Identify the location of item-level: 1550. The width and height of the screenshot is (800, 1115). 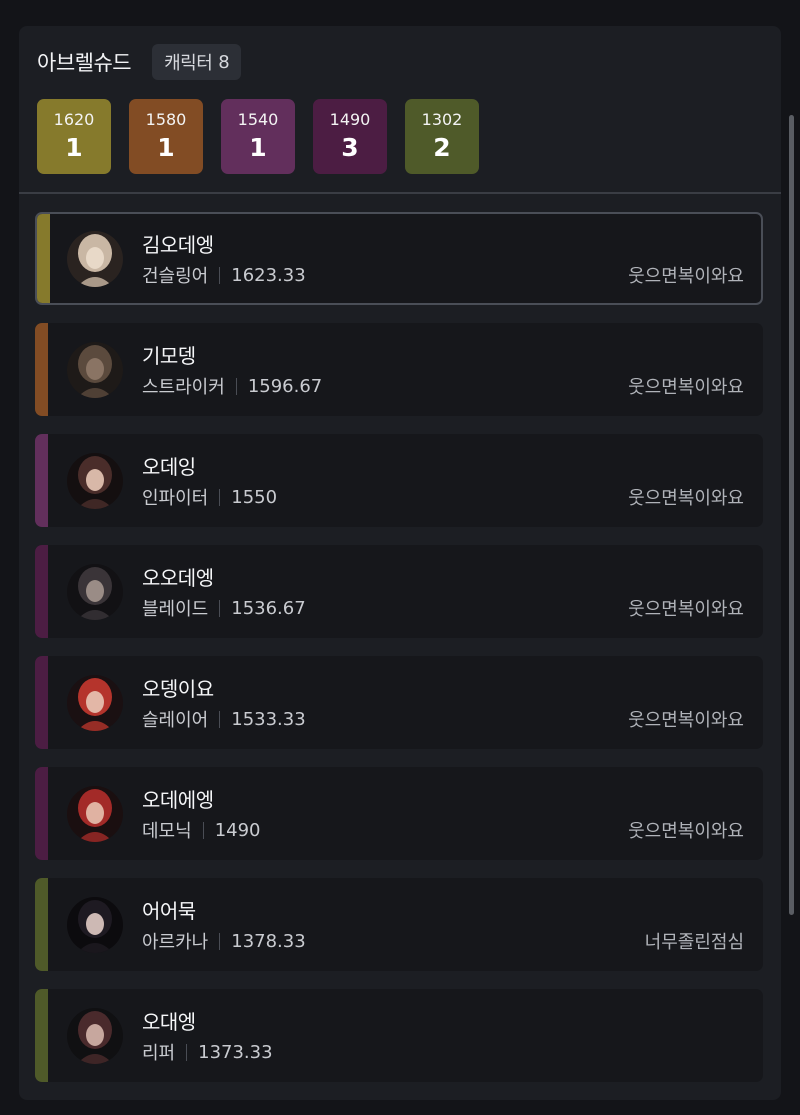
(254, 497).